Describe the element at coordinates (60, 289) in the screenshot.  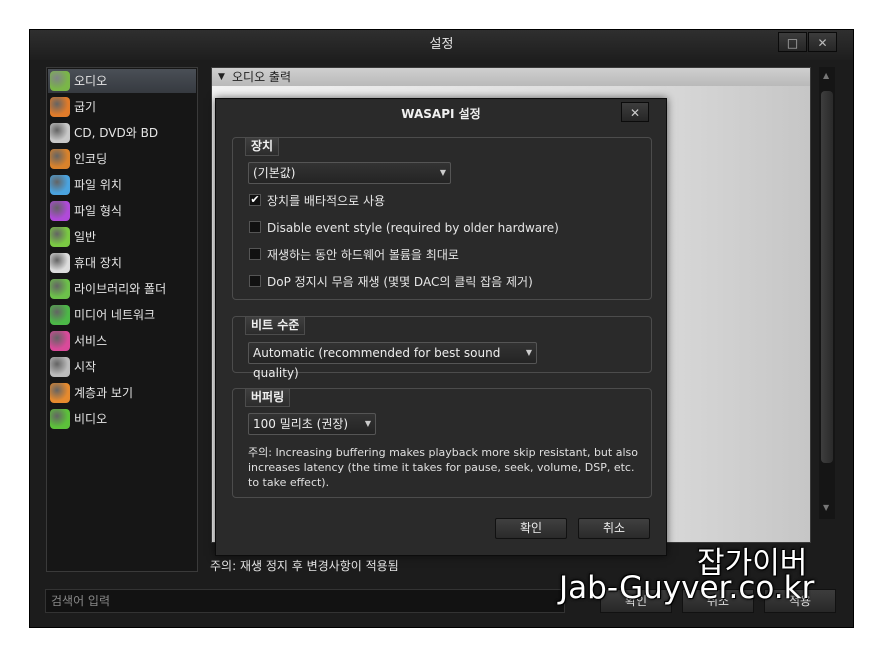
I see `library-icon` at that location.